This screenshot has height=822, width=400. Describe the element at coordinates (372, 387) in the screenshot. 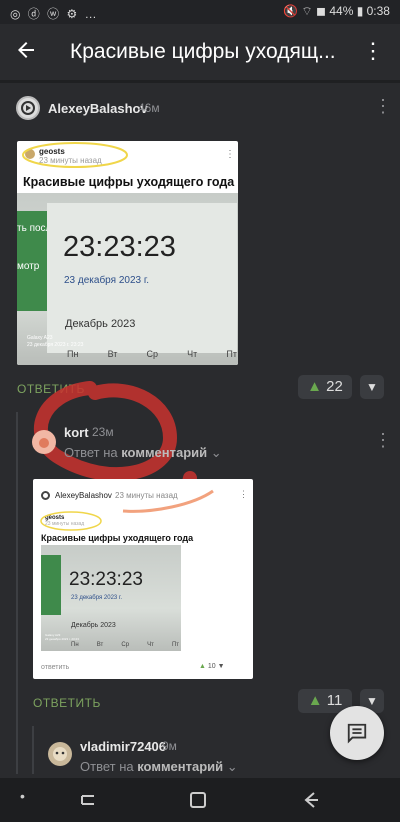

I see `downvote-button: ▼` at that location.